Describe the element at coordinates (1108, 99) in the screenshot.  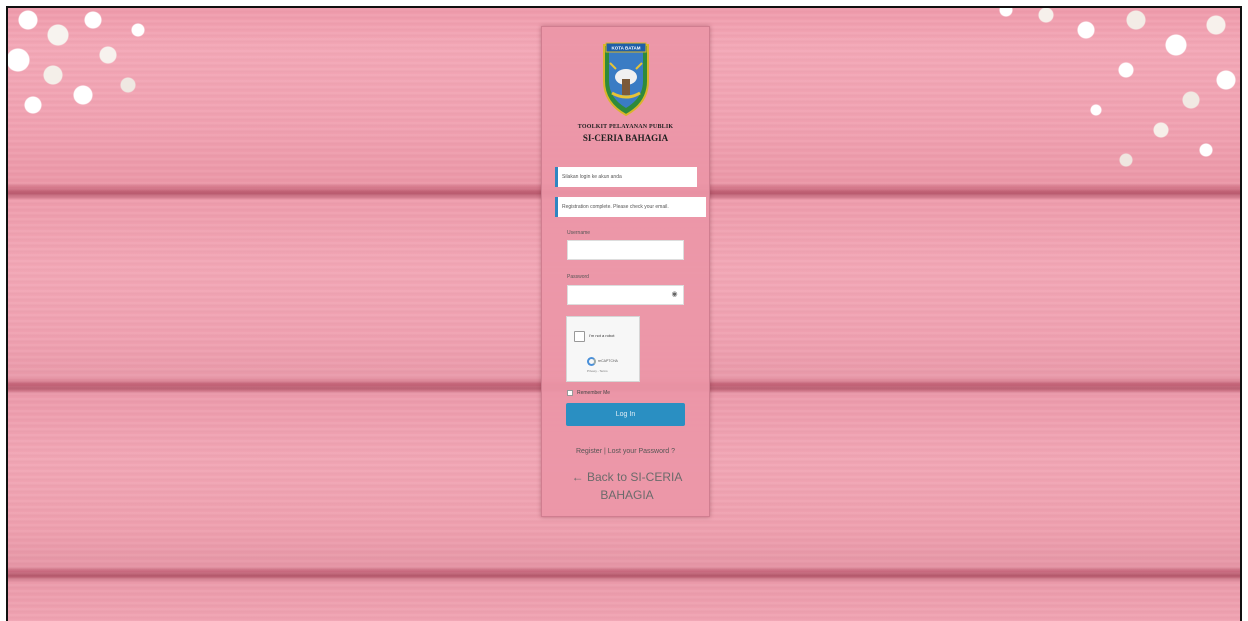
I see `flowers-right-decoration` at that location.